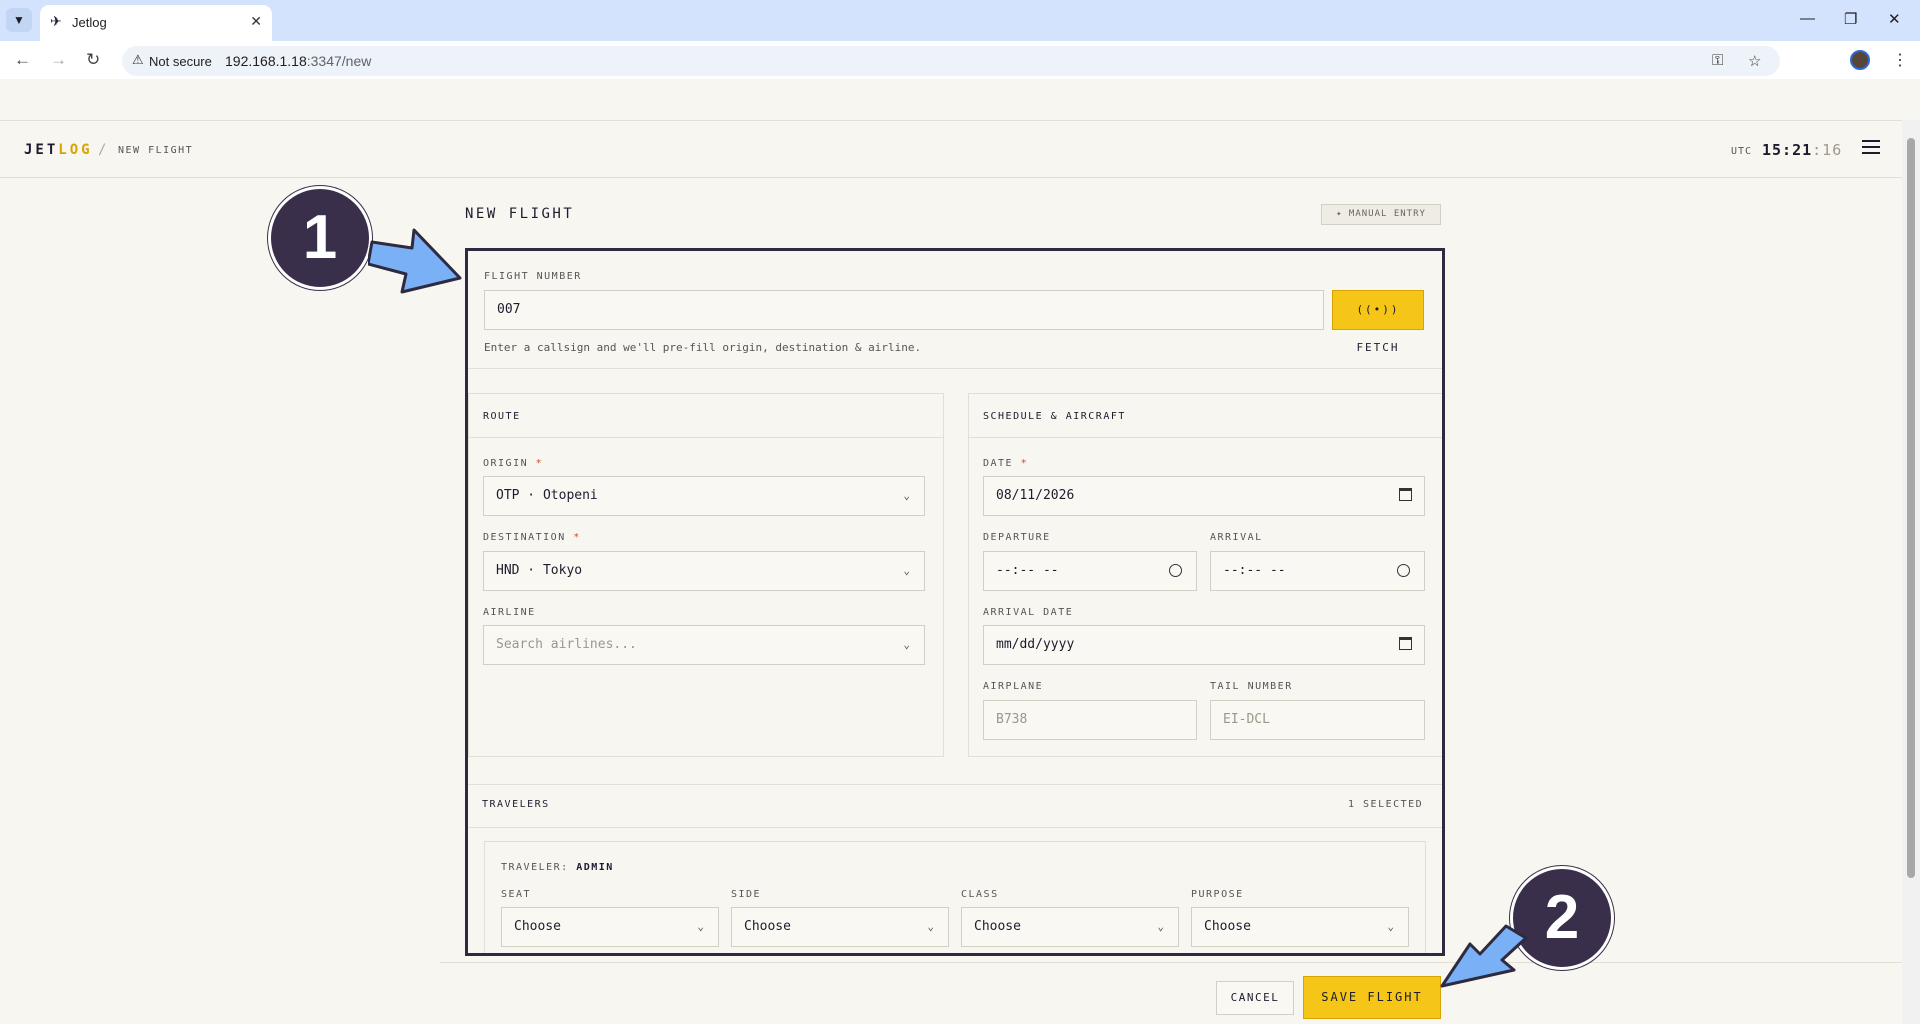 The width and height of the screenshot is (1920, 1024). Describe the element at coordinates (1372, 997) in the screenshot. I see `save-flight-button: SAVE FLIGHT` at that location.